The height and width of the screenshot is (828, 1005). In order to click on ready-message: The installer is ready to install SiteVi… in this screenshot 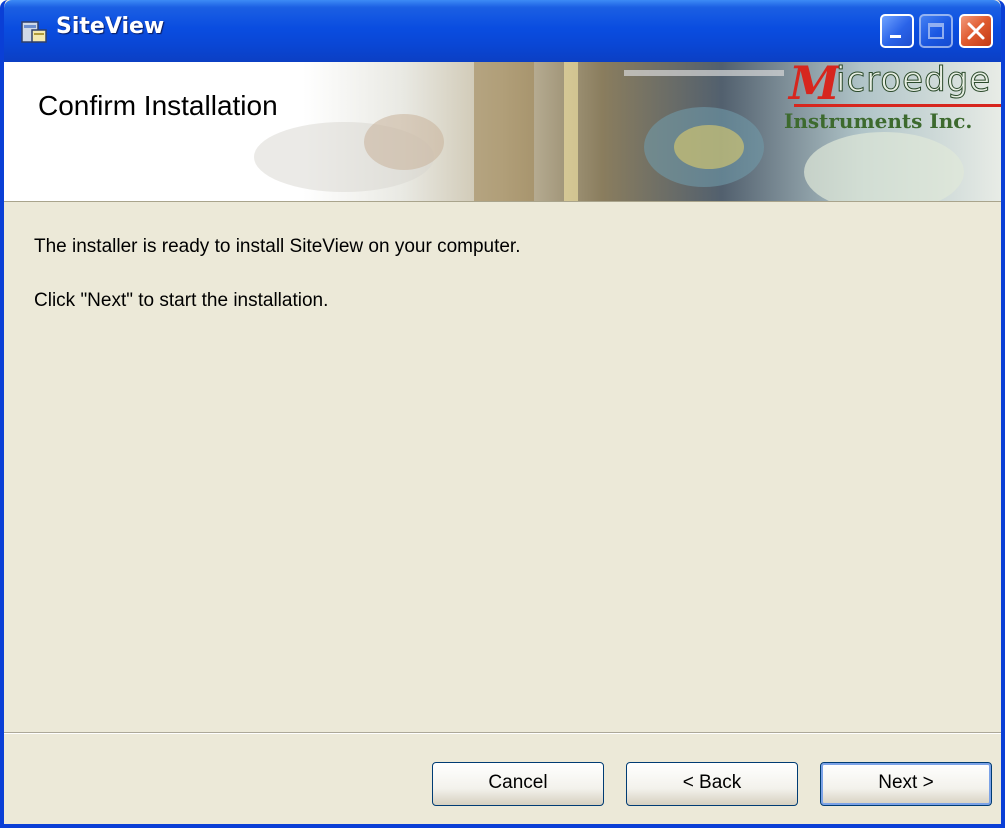, I will do `click(277, 246)`.